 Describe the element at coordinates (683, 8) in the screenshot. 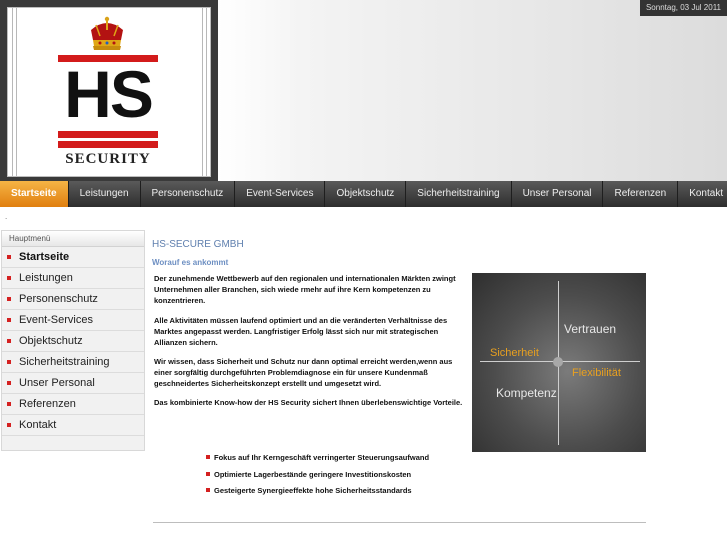

I see `date-display: Sonntag, 03 Jul 2011` at that location.